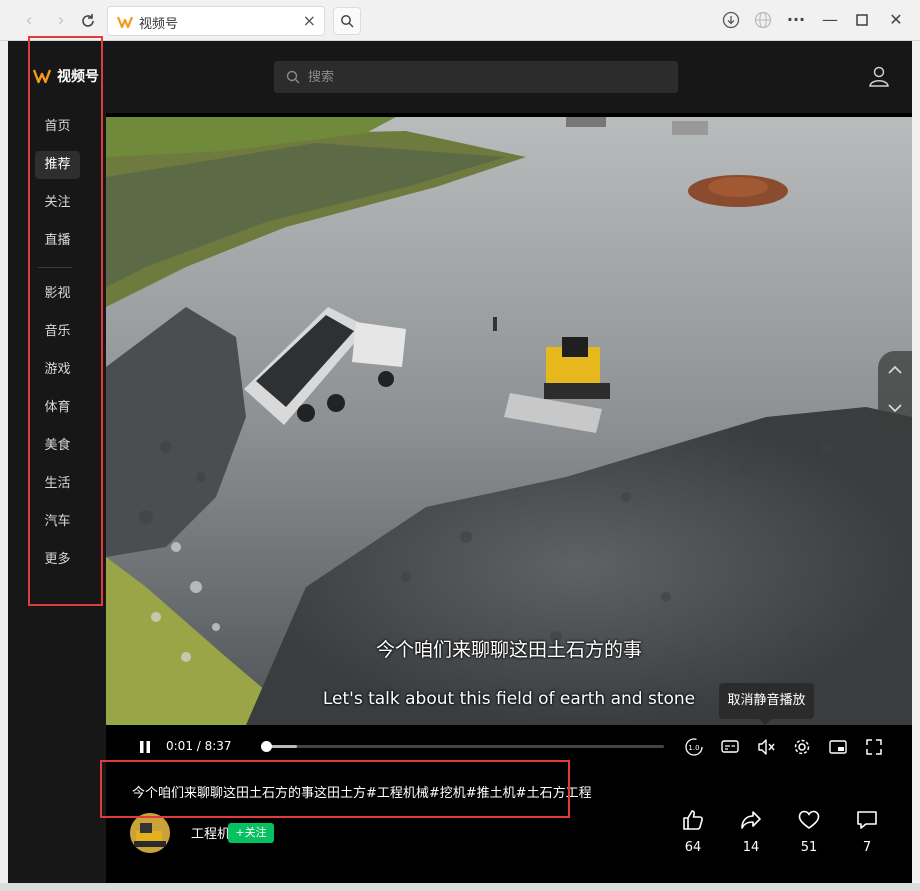 This screenshot has height=891, width=920. What do you see at coordinates (751, 847) in the screenshot?
I see `share-count: 14` at bounding box center [751, 847].